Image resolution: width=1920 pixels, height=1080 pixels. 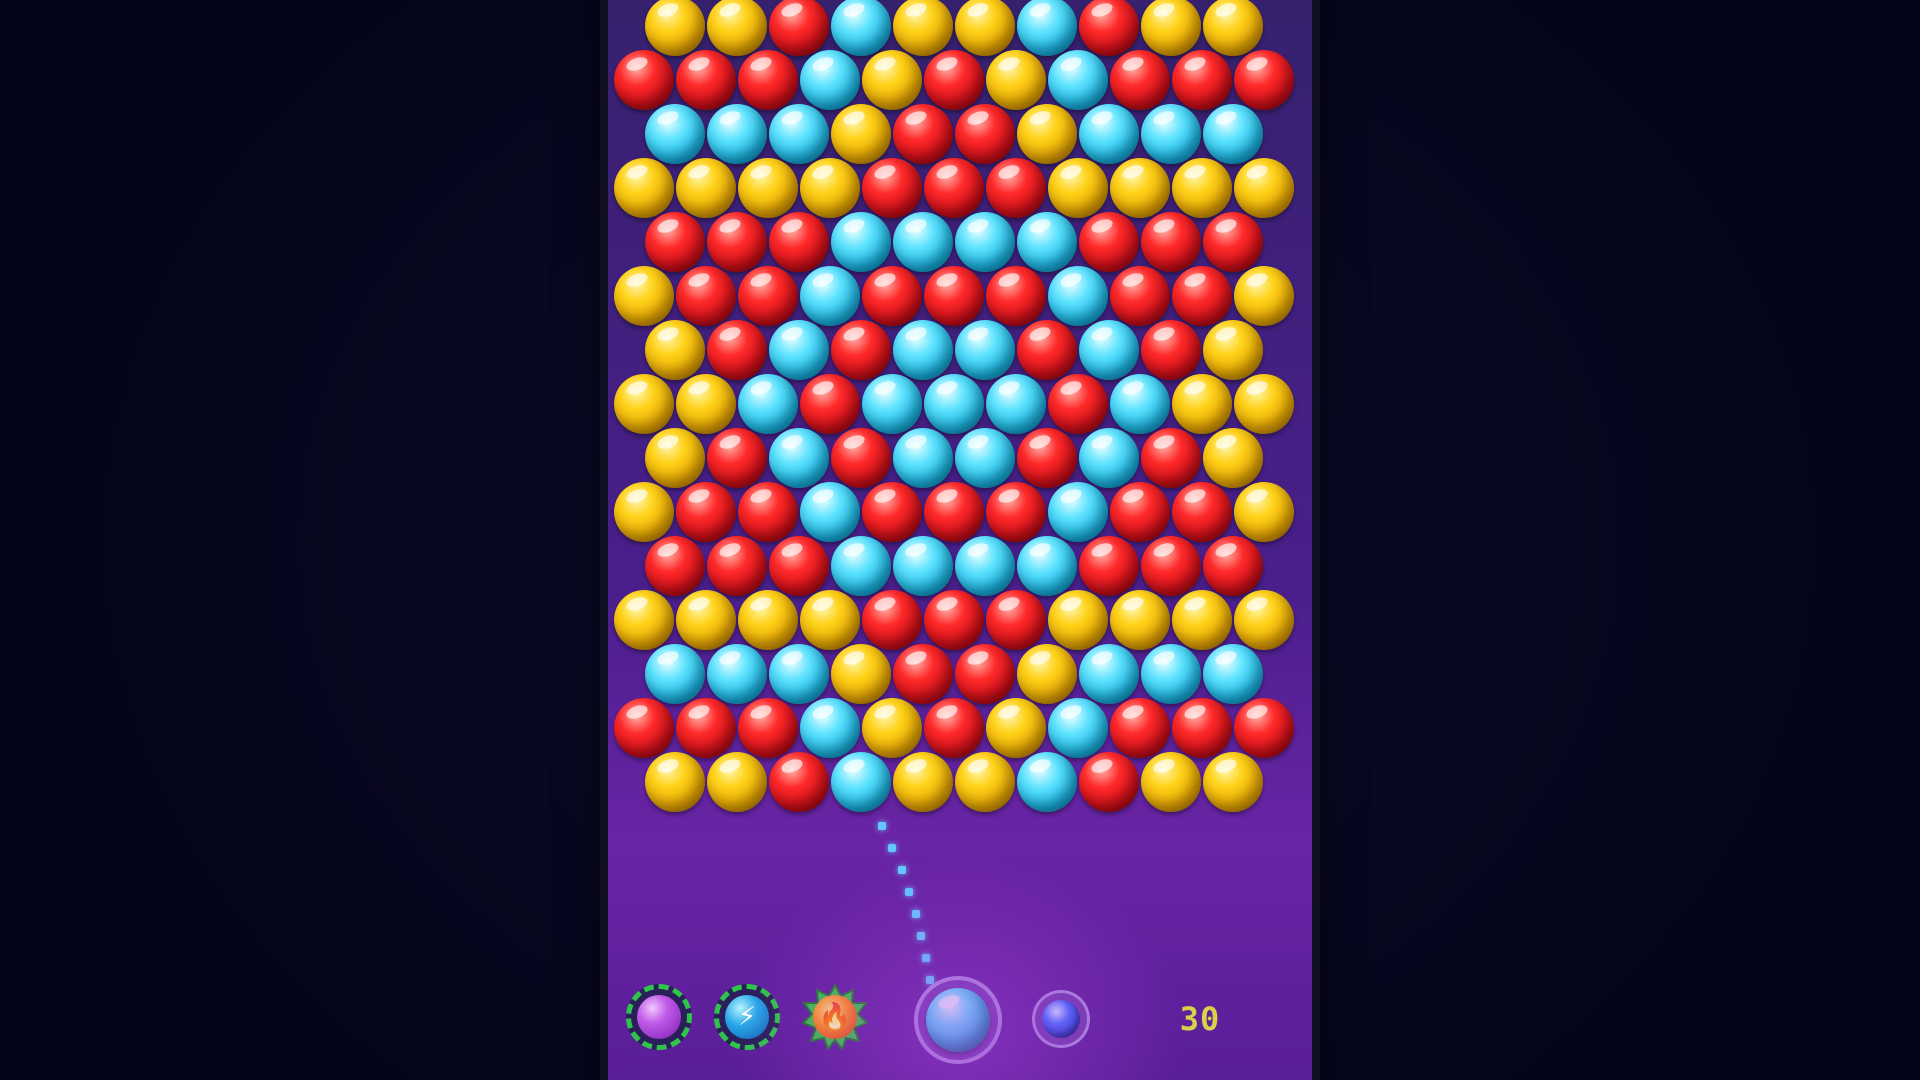 I want to click on purple-bubble-booster, so click(x=659, y=1017).